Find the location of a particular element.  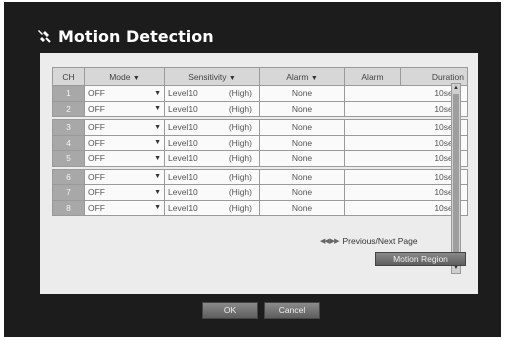

scrollbar-thumb is located at coordinates (456, 177).